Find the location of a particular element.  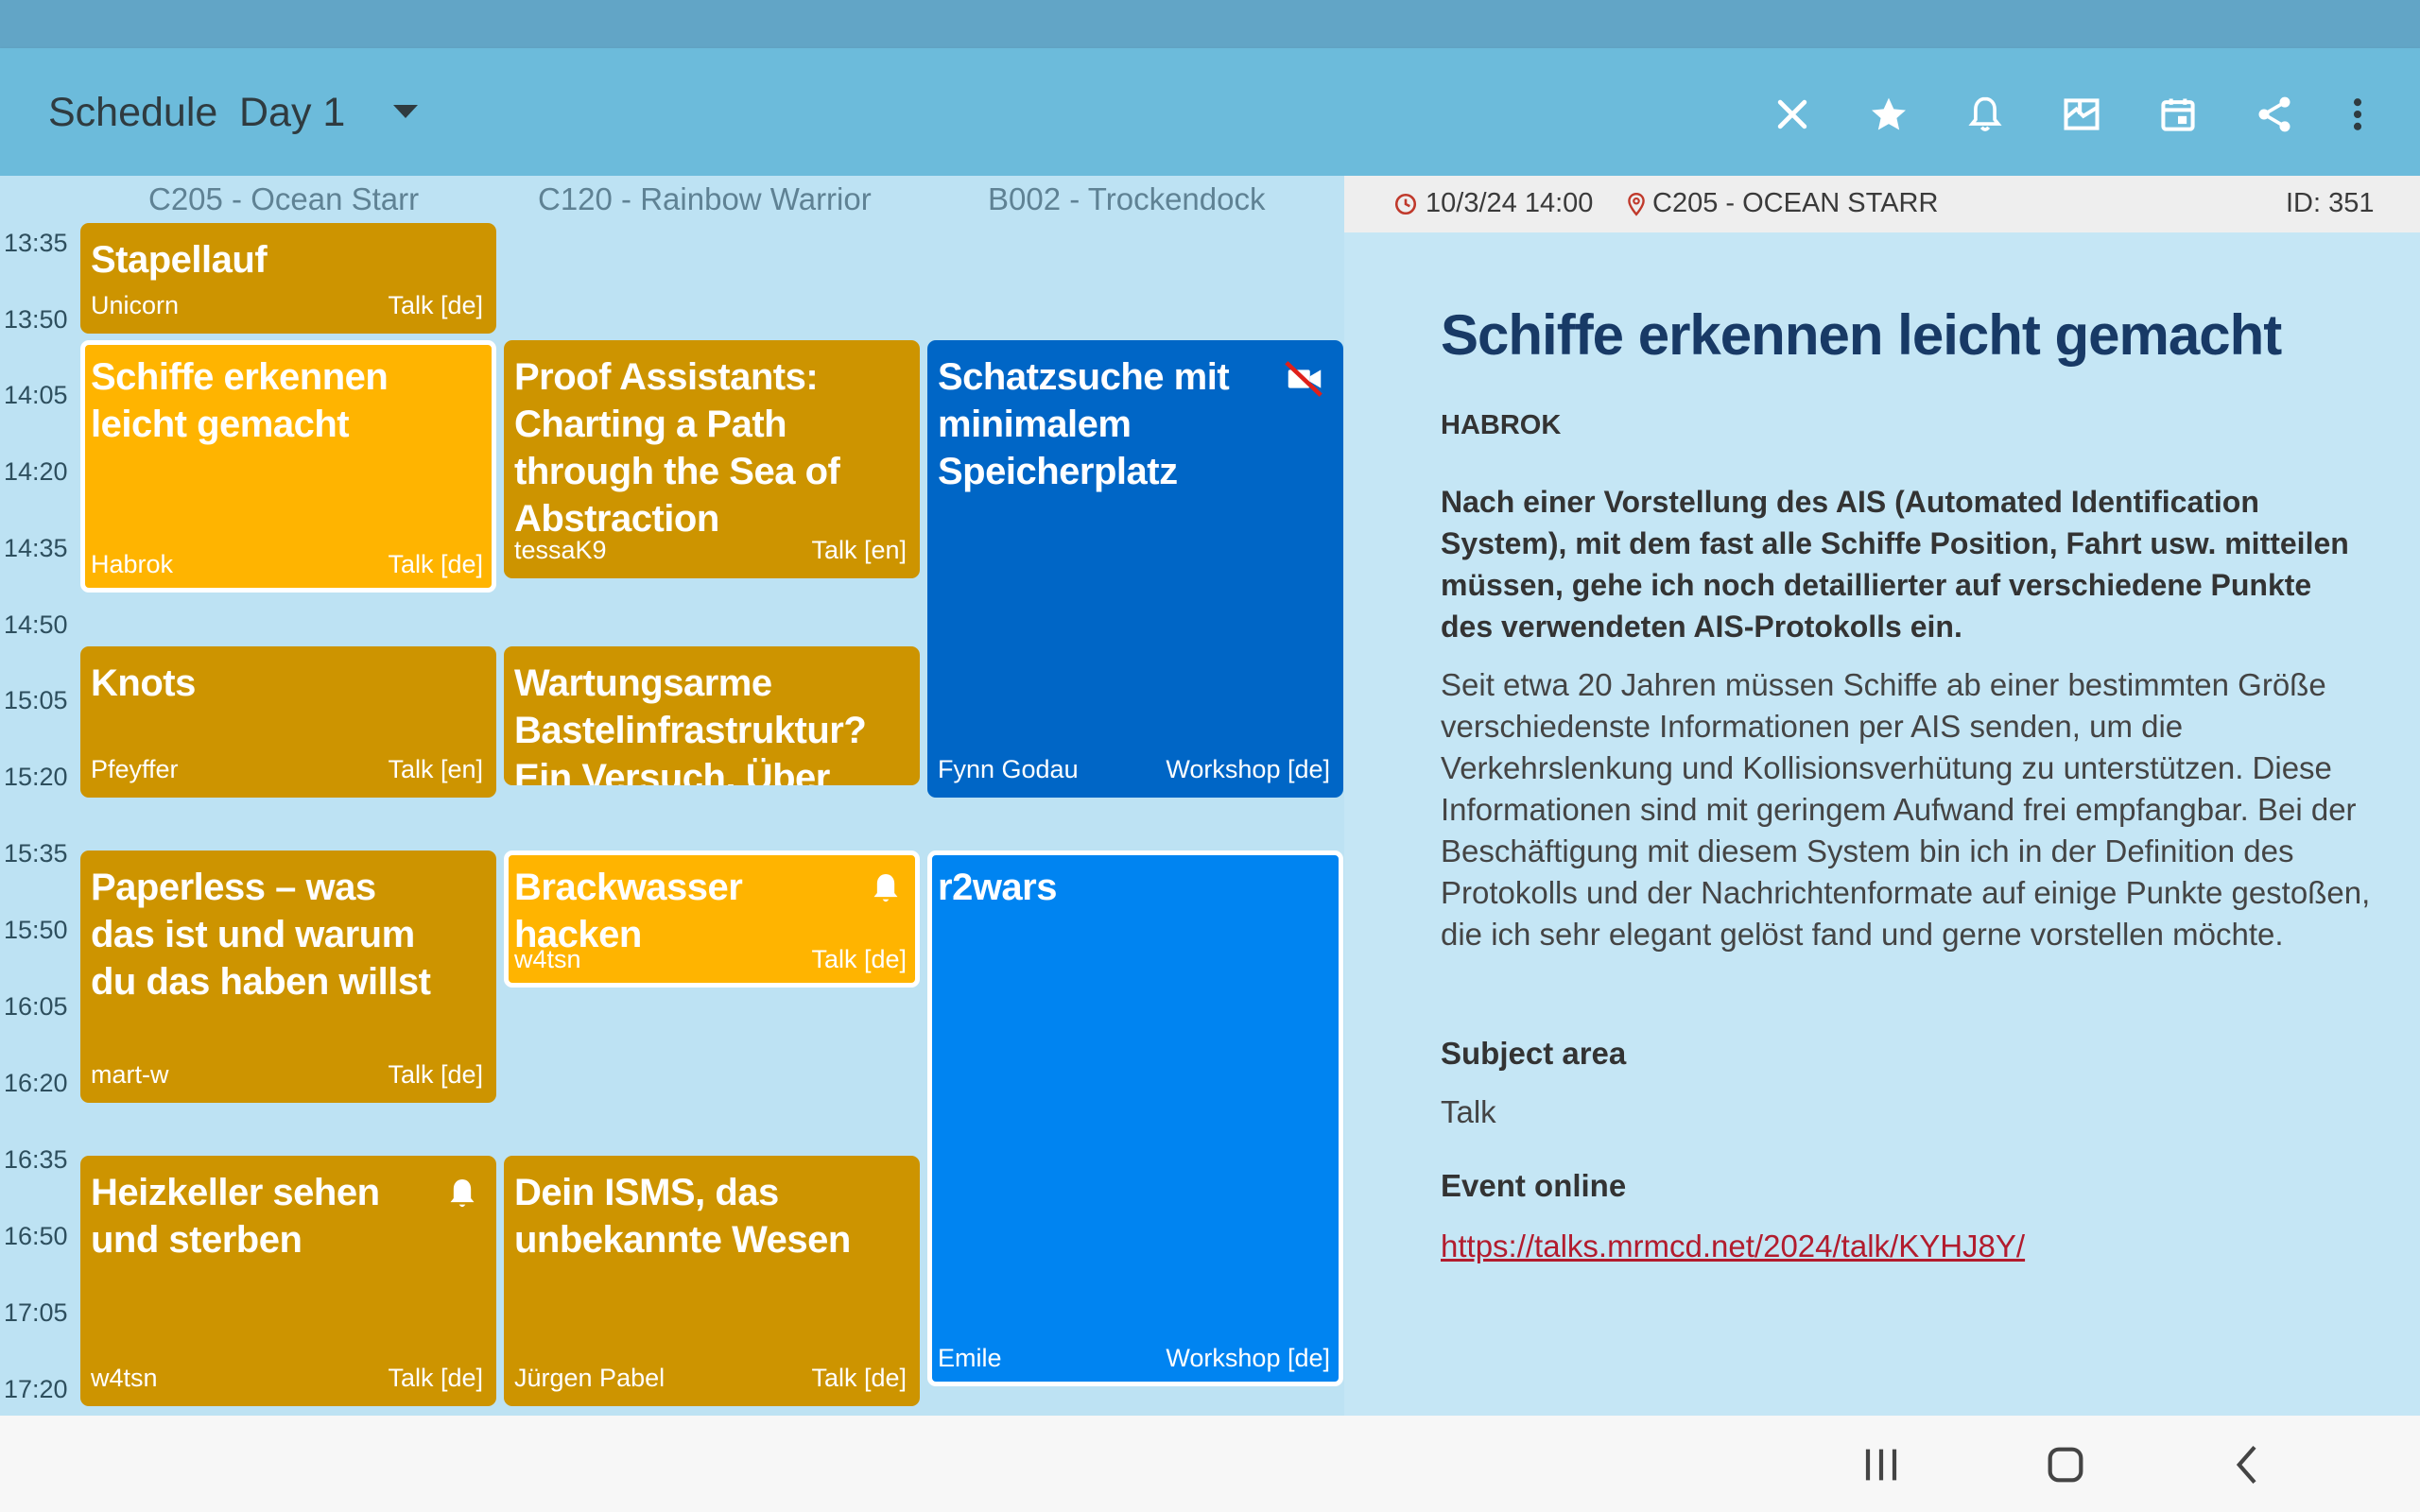

subject-area-value: Talk is located at coordinates (1468, 1111).